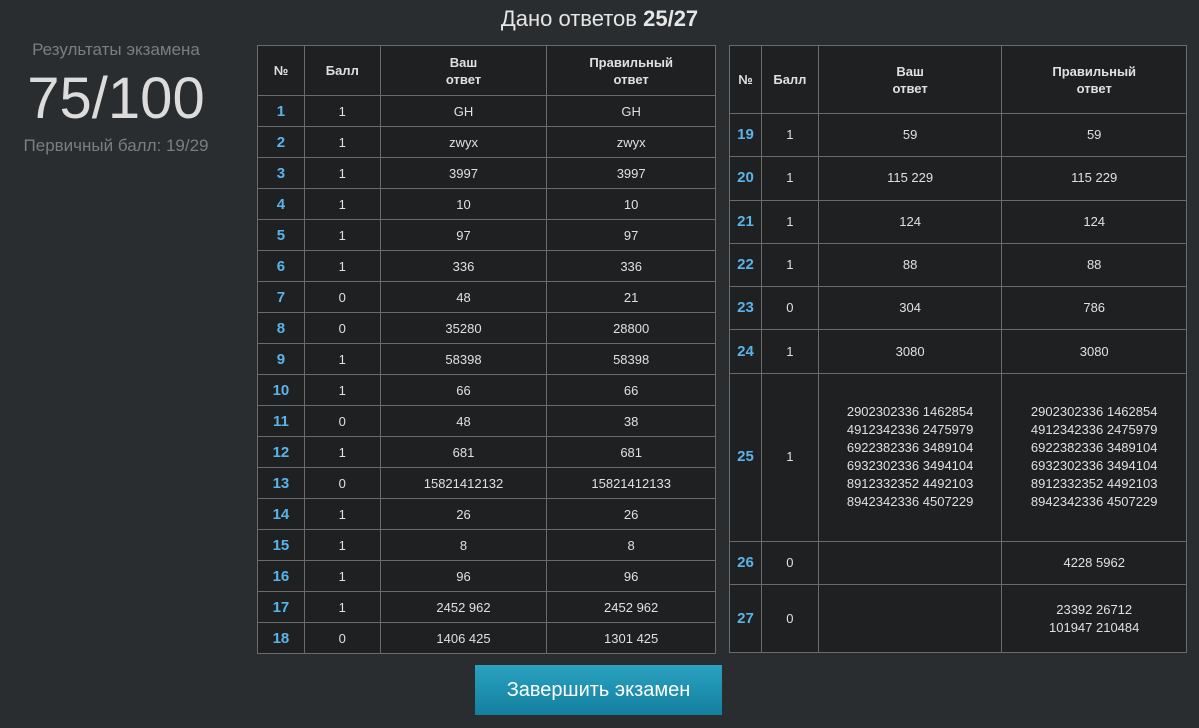 The width and height of the screenshot is (1199, 728). What do you see at coordinates (568, 18) in the screenshot?
I see `title-text: Дано ответов` at bounding box center [568, 18].